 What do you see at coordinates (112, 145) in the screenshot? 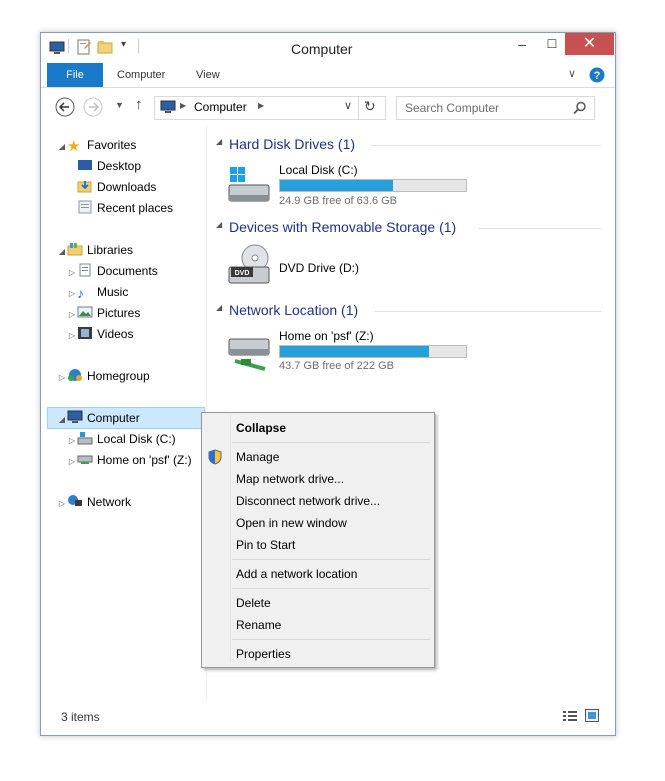
I see `nav-favorites-label: Favorites` at bounding box center [112, 145].